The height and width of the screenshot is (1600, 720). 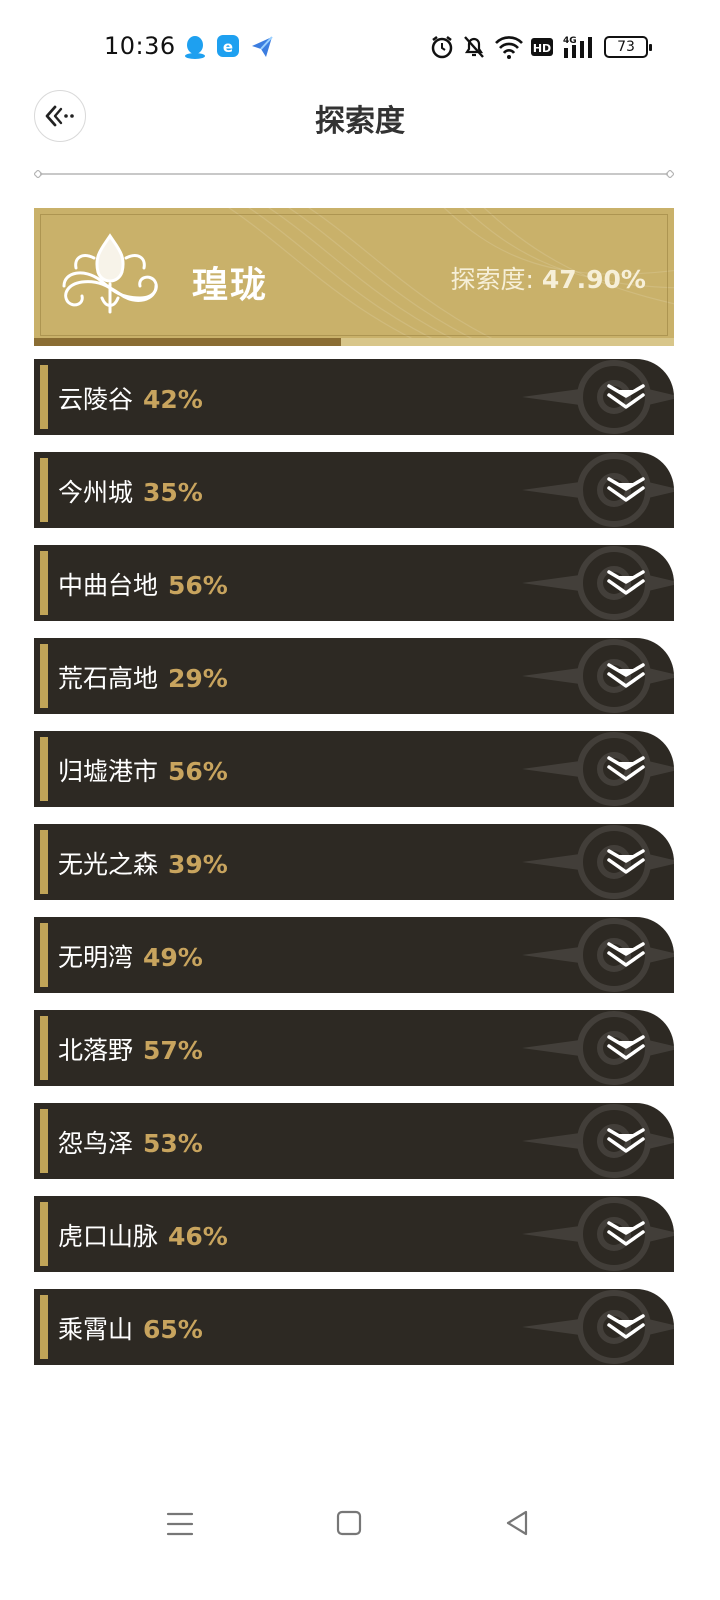 I want to click on area-percent: 39%, so click(x=198, y=864).